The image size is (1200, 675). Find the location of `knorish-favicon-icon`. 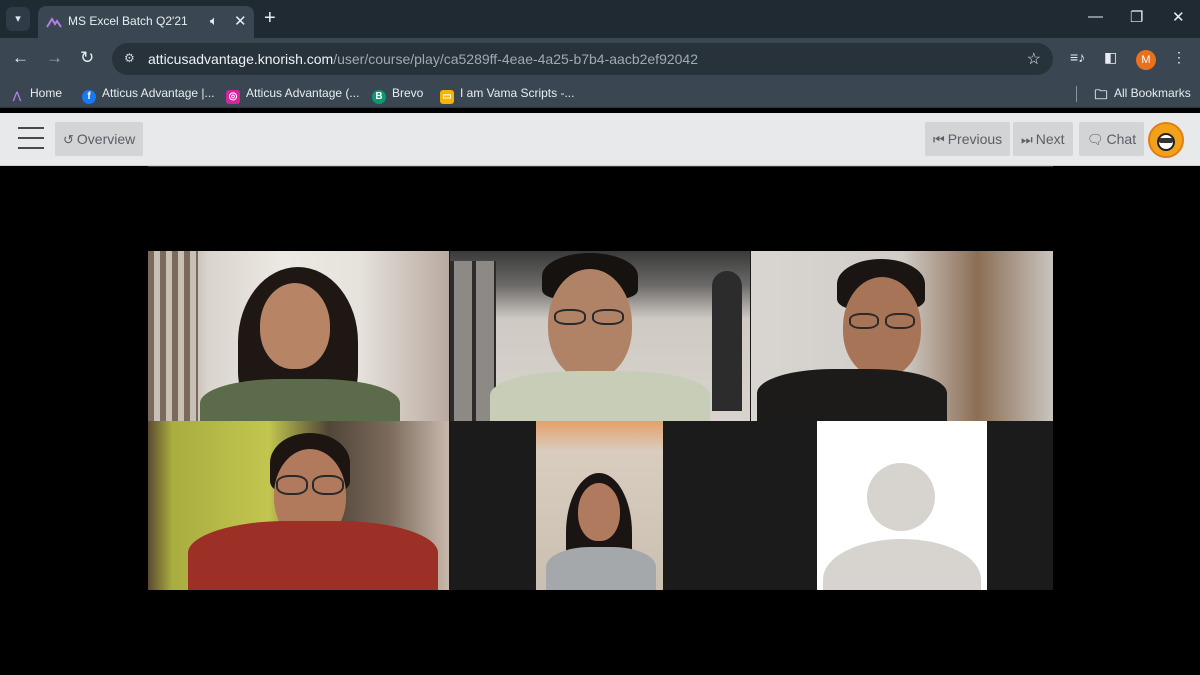

knorish-favicon-icon is located at coordinates (54, 22).